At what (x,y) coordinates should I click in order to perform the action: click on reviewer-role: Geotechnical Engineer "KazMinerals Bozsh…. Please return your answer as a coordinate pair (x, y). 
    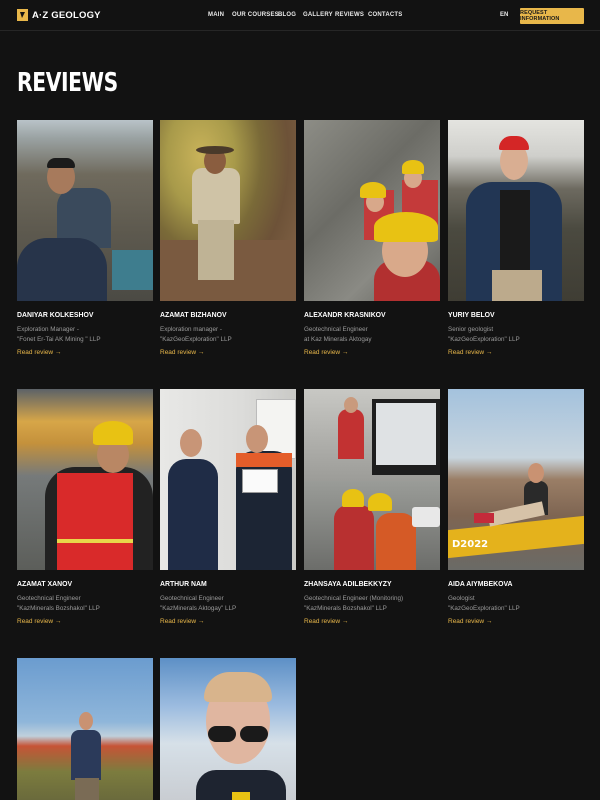
    Looking at the image, I should click on (58, 603).